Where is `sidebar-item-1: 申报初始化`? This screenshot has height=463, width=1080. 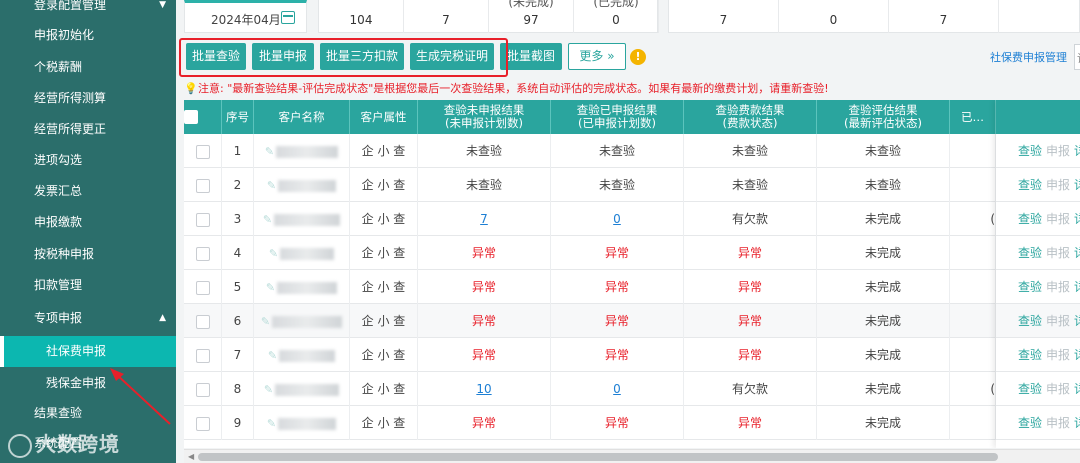 sidebar-item-1: 申报初始化 is located at coordinates (88, 35).